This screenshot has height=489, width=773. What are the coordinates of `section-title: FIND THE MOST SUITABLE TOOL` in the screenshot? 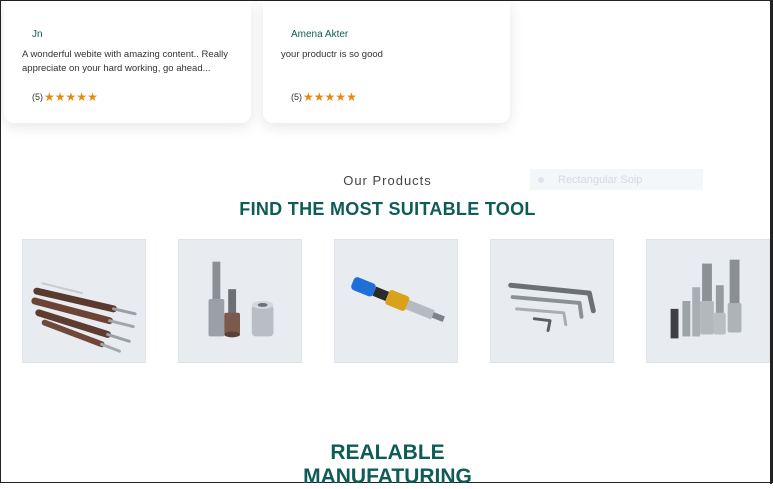 It's located at (387, 209).